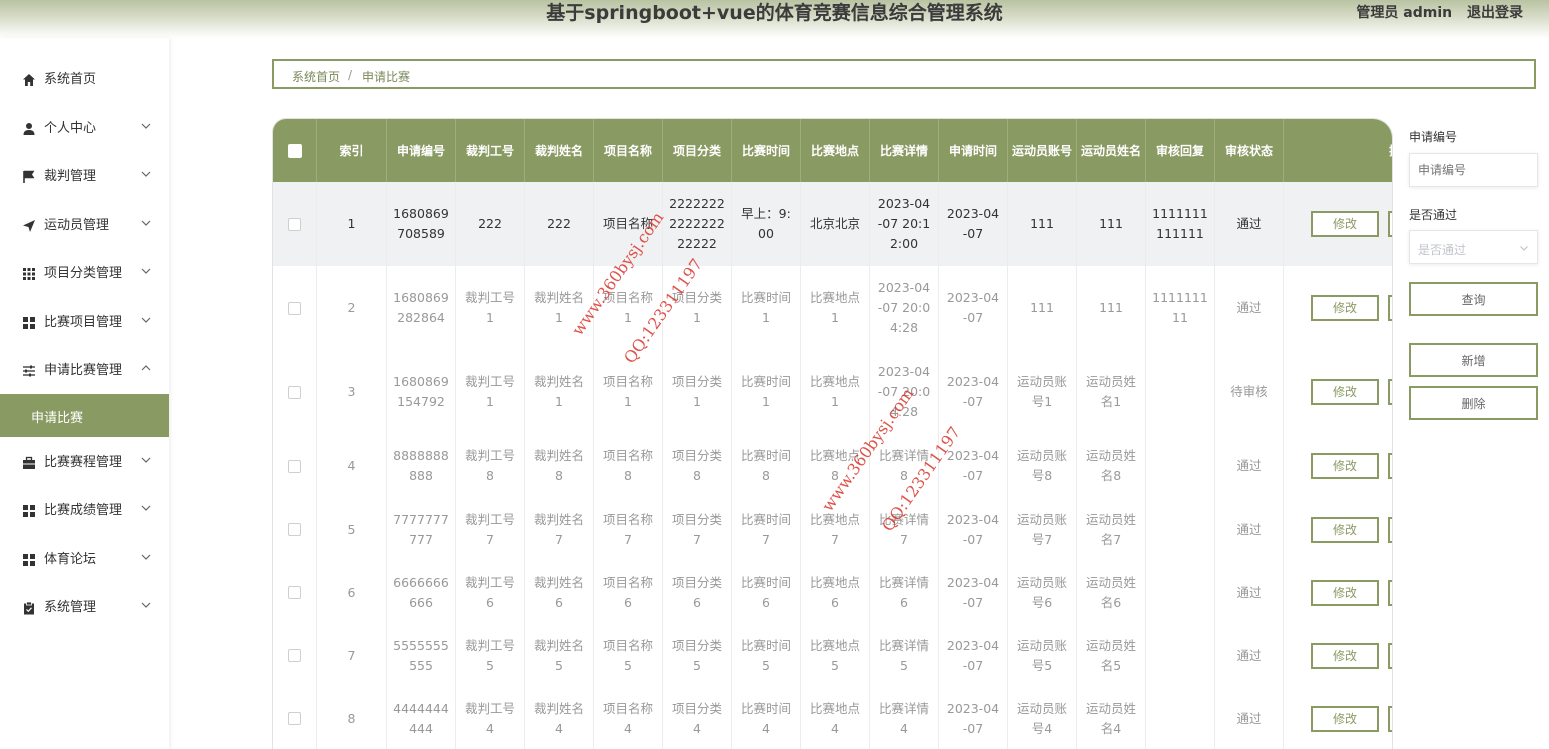 This screenshot has height=749, width=1549. What do you see at coordinates (628, 718) in the screenshot?
I see `table-cell: 项目名称4` at bounding box center [628, 718].